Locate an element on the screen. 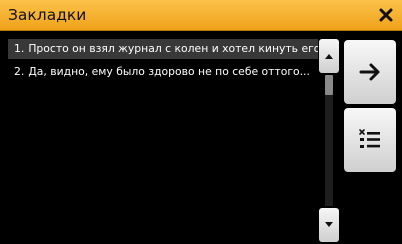 Image resolution: width=402 pixels, height=244 pixels. list-item-number: 1. is located at coordinates (19, 48).